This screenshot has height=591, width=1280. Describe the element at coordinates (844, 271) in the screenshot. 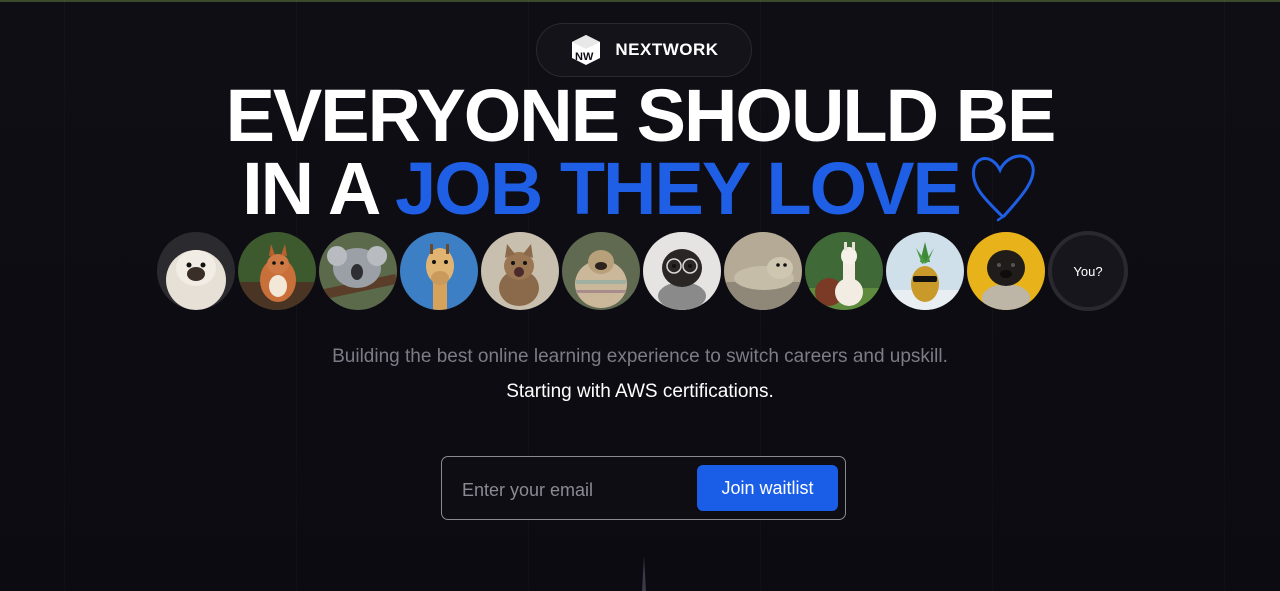

I see `alpaca-avatar` at that location.